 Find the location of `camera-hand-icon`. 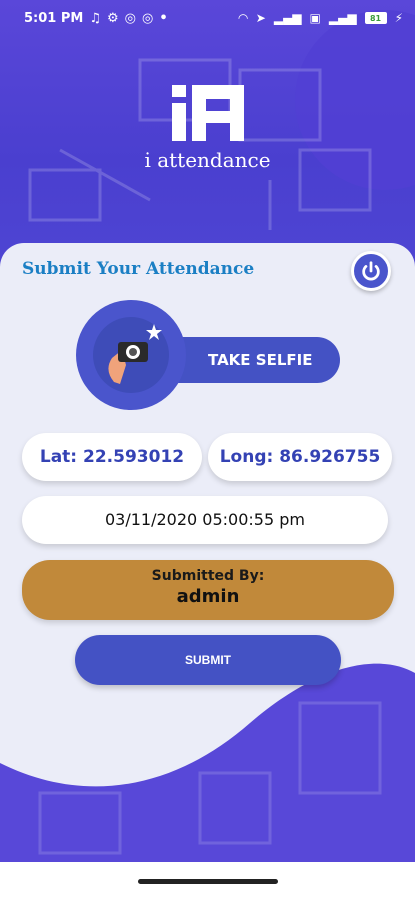

camera-hand-icon is located at coordinates (131, 355).